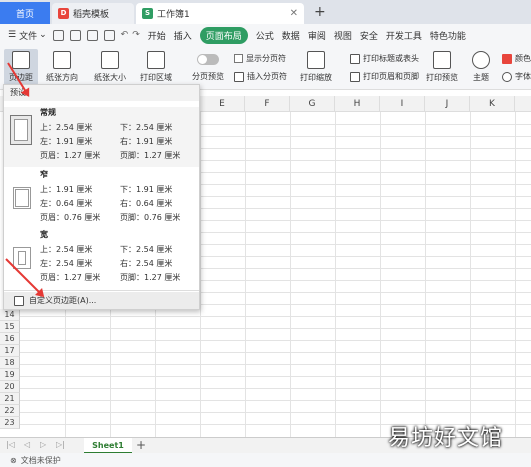 The width and height of the screenshot is (531, 467). I want to click on spreadsheet-icon: S, so click(147, 13).